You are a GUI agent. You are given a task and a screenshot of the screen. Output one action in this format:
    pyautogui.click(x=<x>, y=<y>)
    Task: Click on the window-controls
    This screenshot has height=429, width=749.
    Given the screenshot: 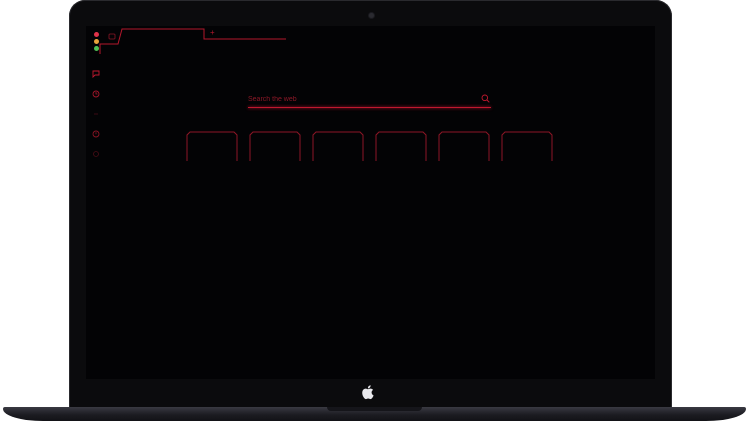 What is the action you would take?
    pyautogui.click(x=97, y=42)
    